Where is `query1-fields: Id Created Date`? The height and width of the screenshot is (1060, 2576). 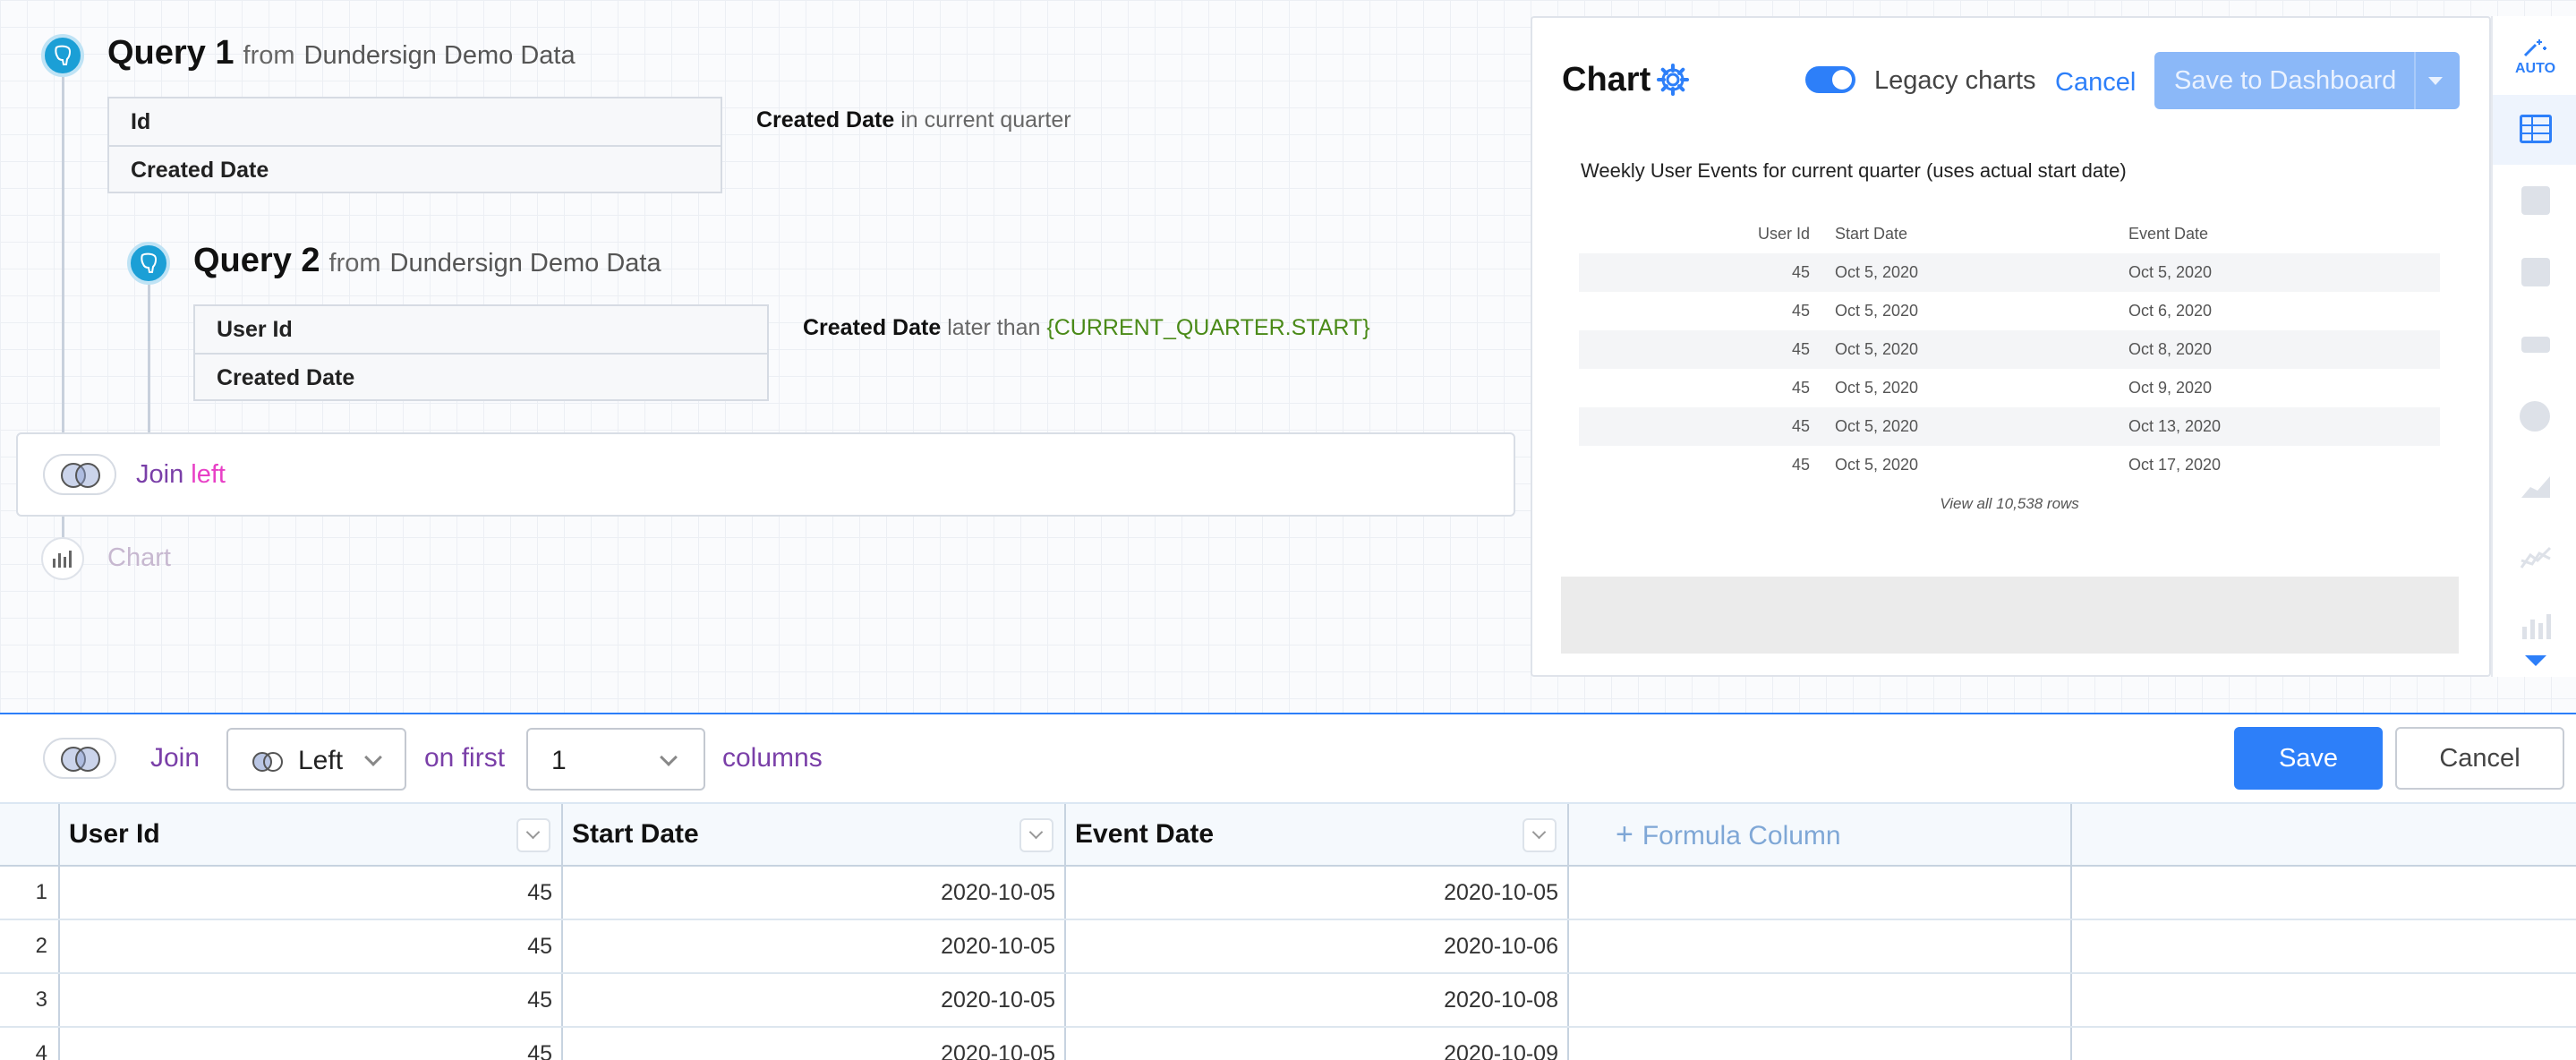 query1-fields: Id Created Date is located at coordinates (414, 145).